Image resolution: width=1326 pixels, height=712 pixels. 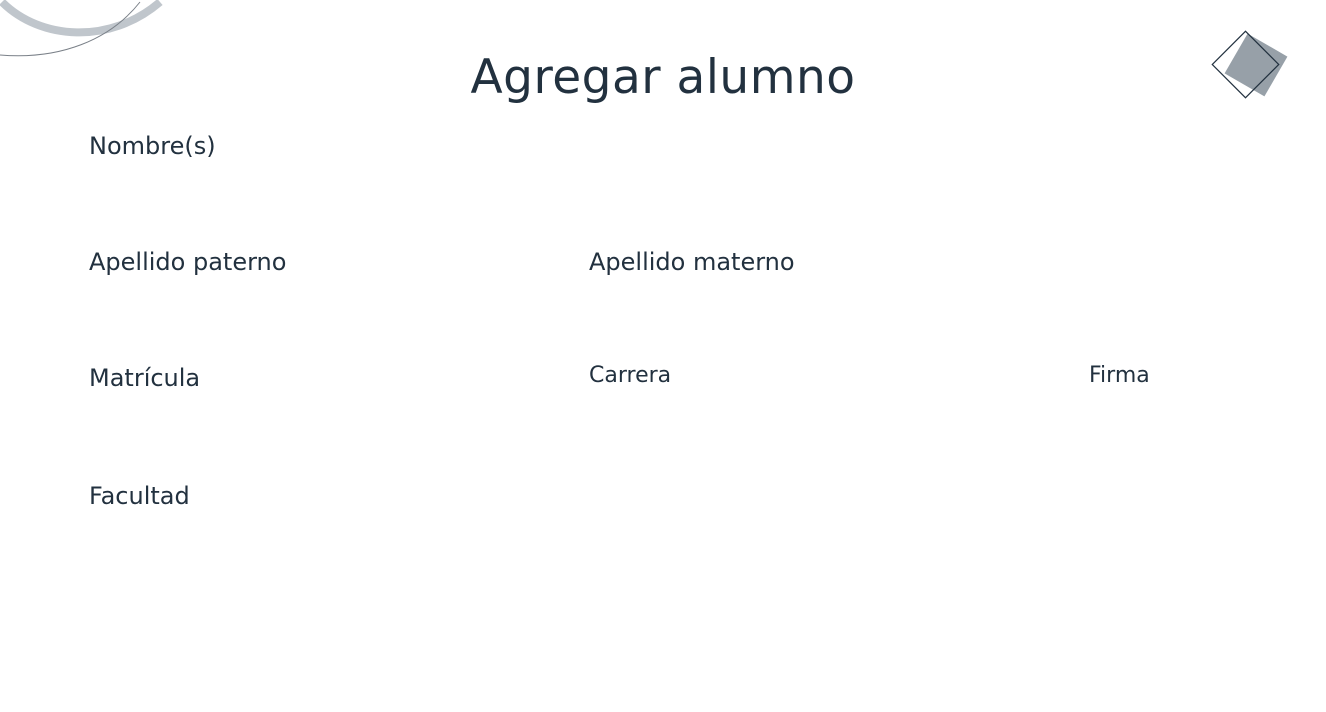 I want to click on field-label-apellido-materno: Apellido materno, so click(x=692, y=262).